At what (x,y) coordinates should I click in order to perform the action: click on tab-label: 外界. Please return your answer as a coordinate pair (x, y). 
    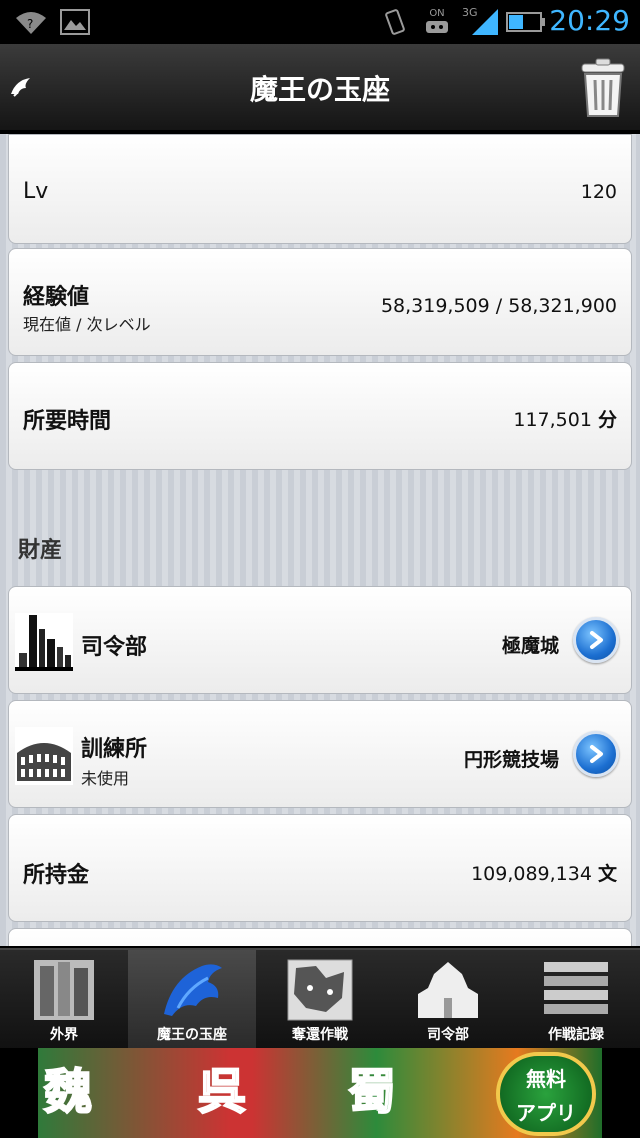
    Looking at the image, I should click on (64, 1035).